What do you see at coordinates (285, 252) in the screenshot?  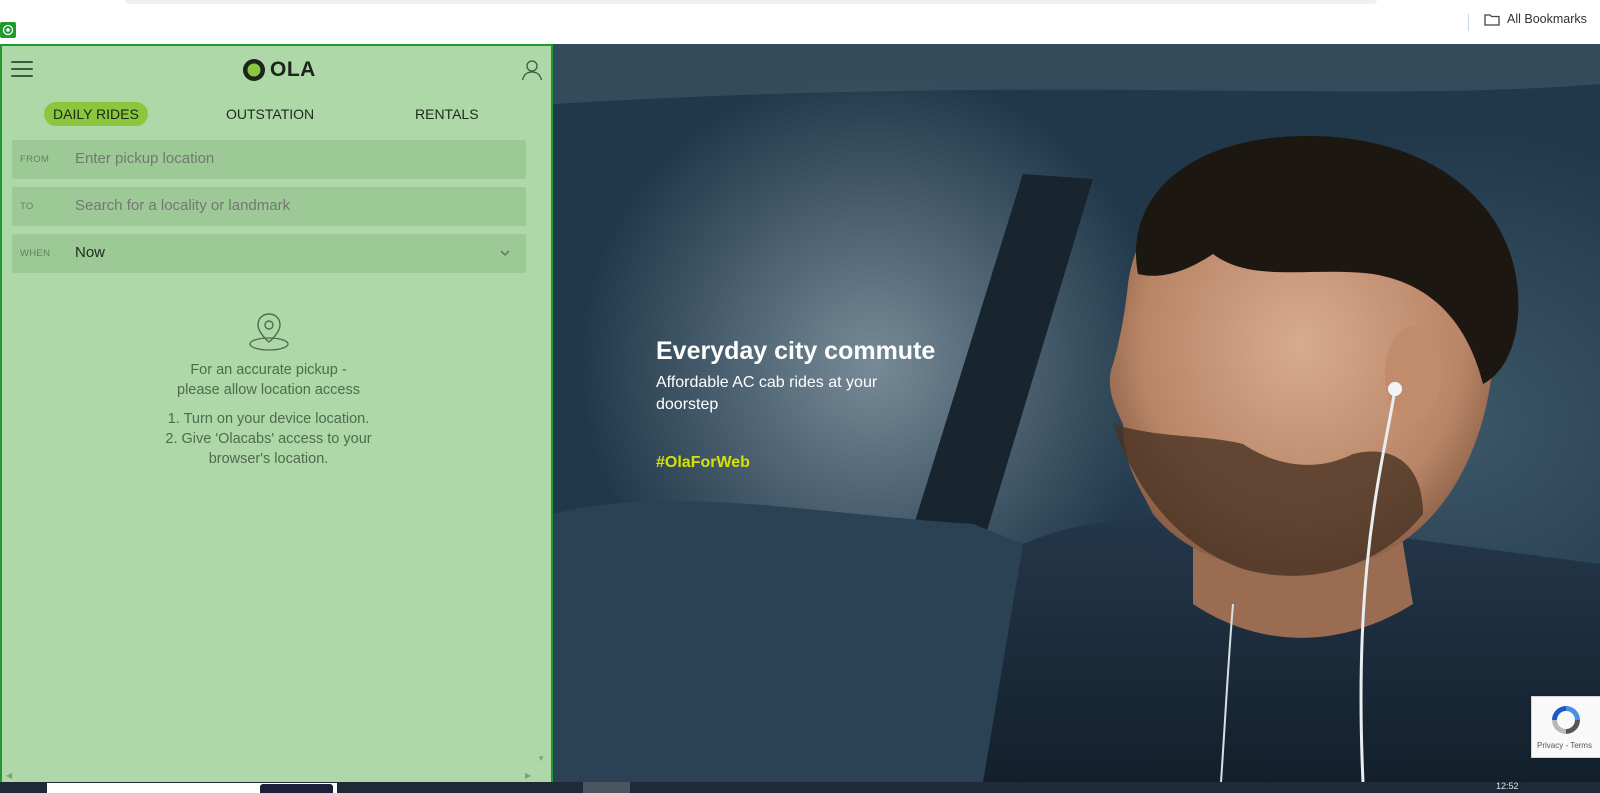 I see `when-select-value: Now` at bounding box center [285, 252].